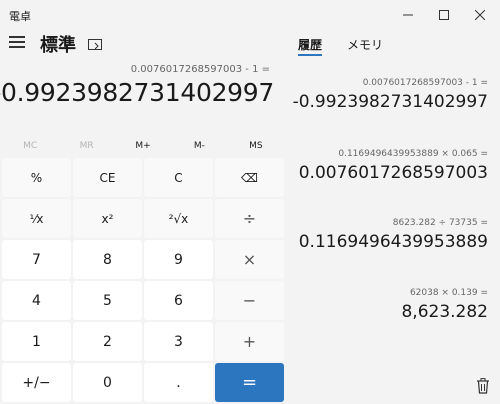  Describe the element at coordinates (200, 69) in the screenshot. I see `expression-display: 0.0076017268597003 - 1 =` at that location.